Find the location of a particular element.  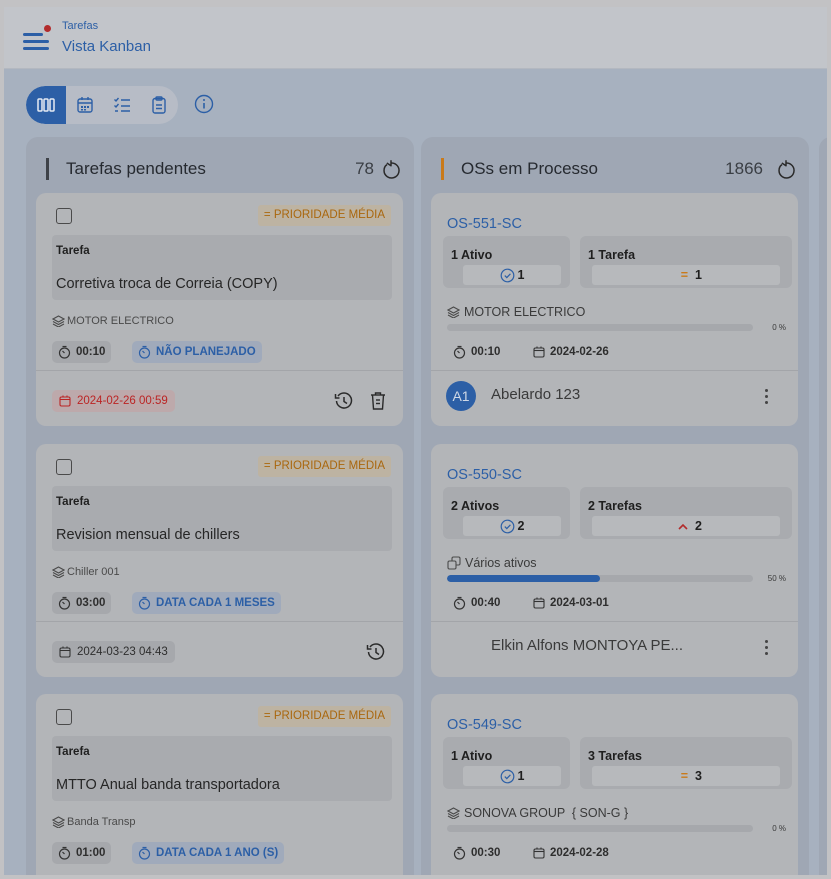

assets-status: 1 is located at coordinates (512, 776).